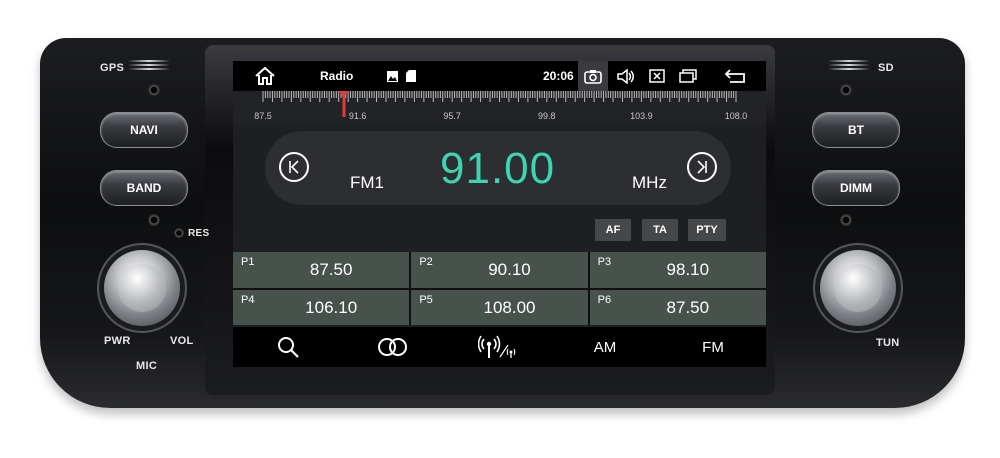  Describe the element at coordinates (452, 116) in the screenshot. I see `tuner-scale-label: 95.7` at that location.